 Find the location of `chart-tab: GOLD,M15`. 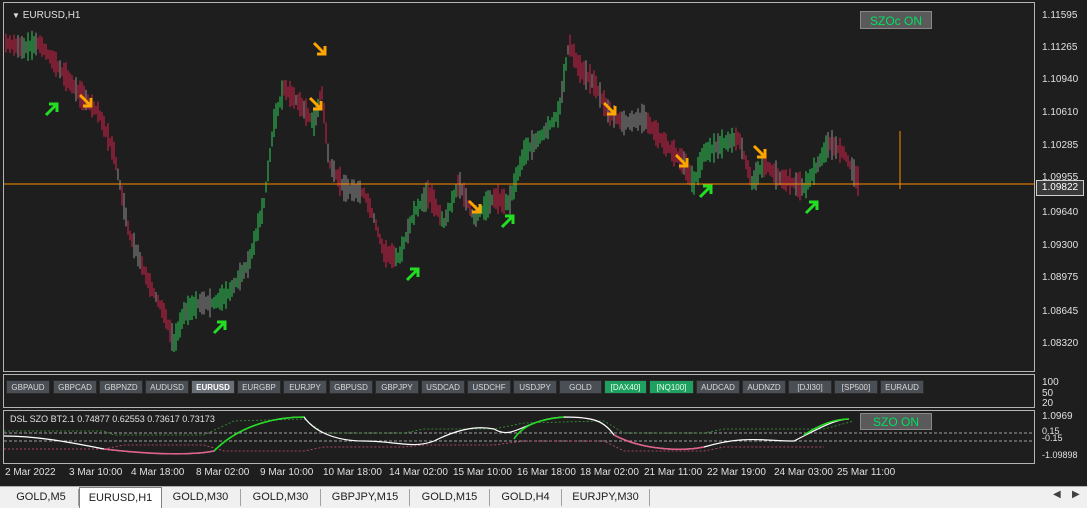

chart-tab: GOLD,M15 is located at coordinates (450, 497).